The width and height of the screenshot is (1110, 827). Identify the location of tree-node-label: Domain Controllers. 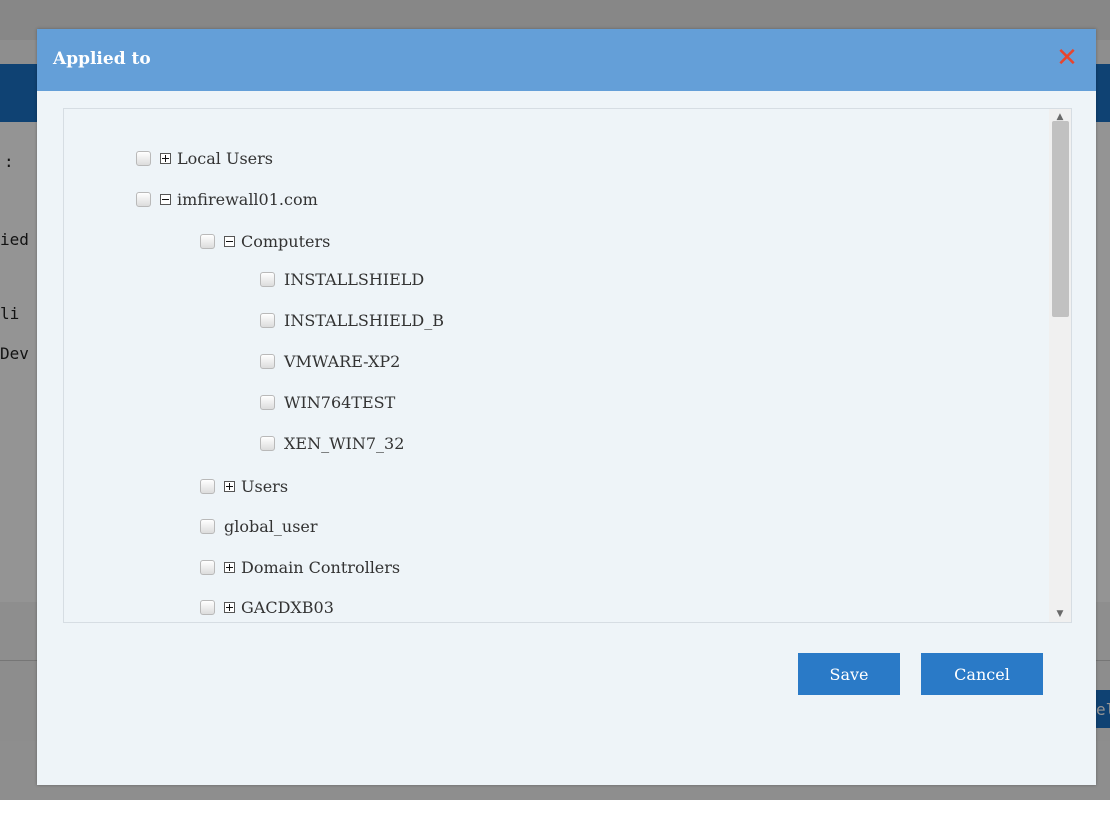
(320, 567).